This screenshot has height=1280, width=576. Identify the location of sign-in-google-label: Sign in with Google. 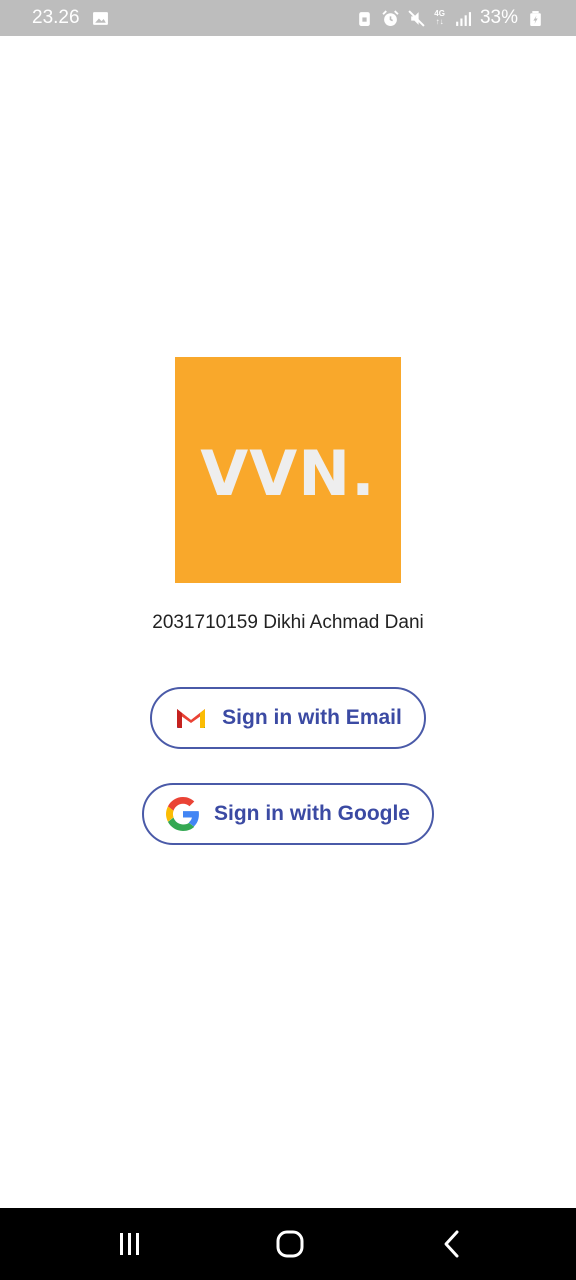
(312, 813).